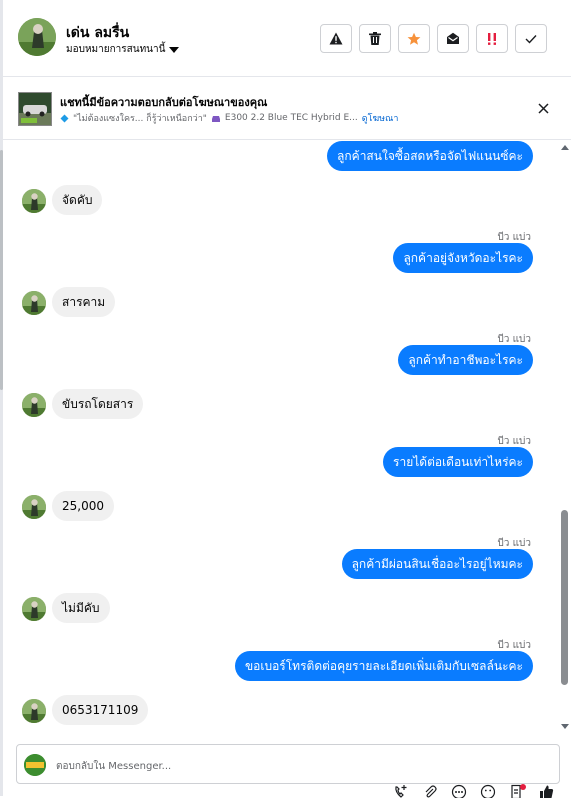  What do you see at coordinates (565, 726) in the screenshot?
I see `scroll-down-arrow-icon` at bounding box center [565, 726].